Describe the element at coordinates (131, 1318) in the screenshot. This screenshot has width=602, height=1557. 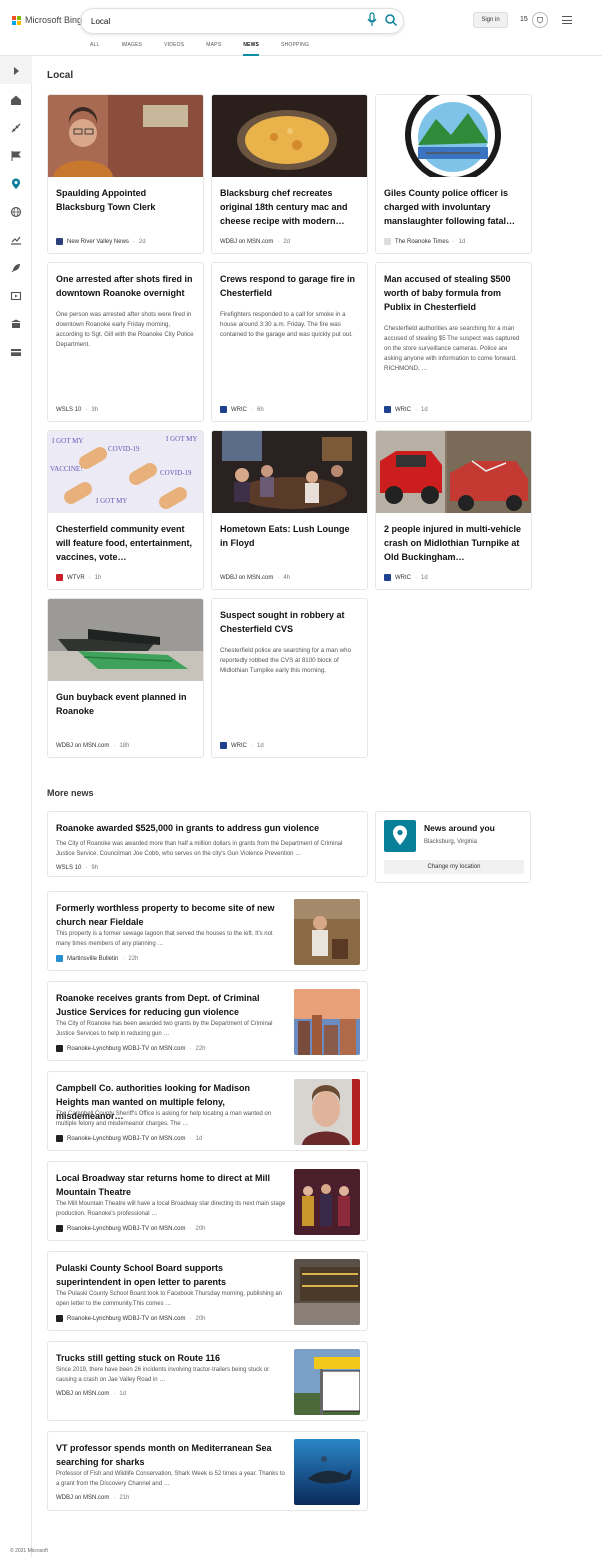
I see `item-source: Roanoke-Lynchburg WDBJ-TV on MSN.com · 20h` at that location.